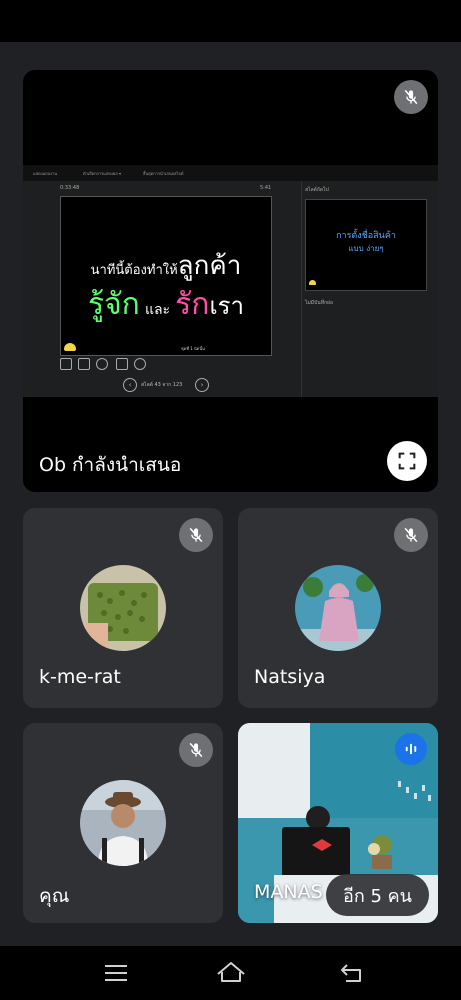  What do you see at coordinates (70, 188) in the screenshot?
I see `elapsed-time: 0:33:48` at bounding box center [70, 188].